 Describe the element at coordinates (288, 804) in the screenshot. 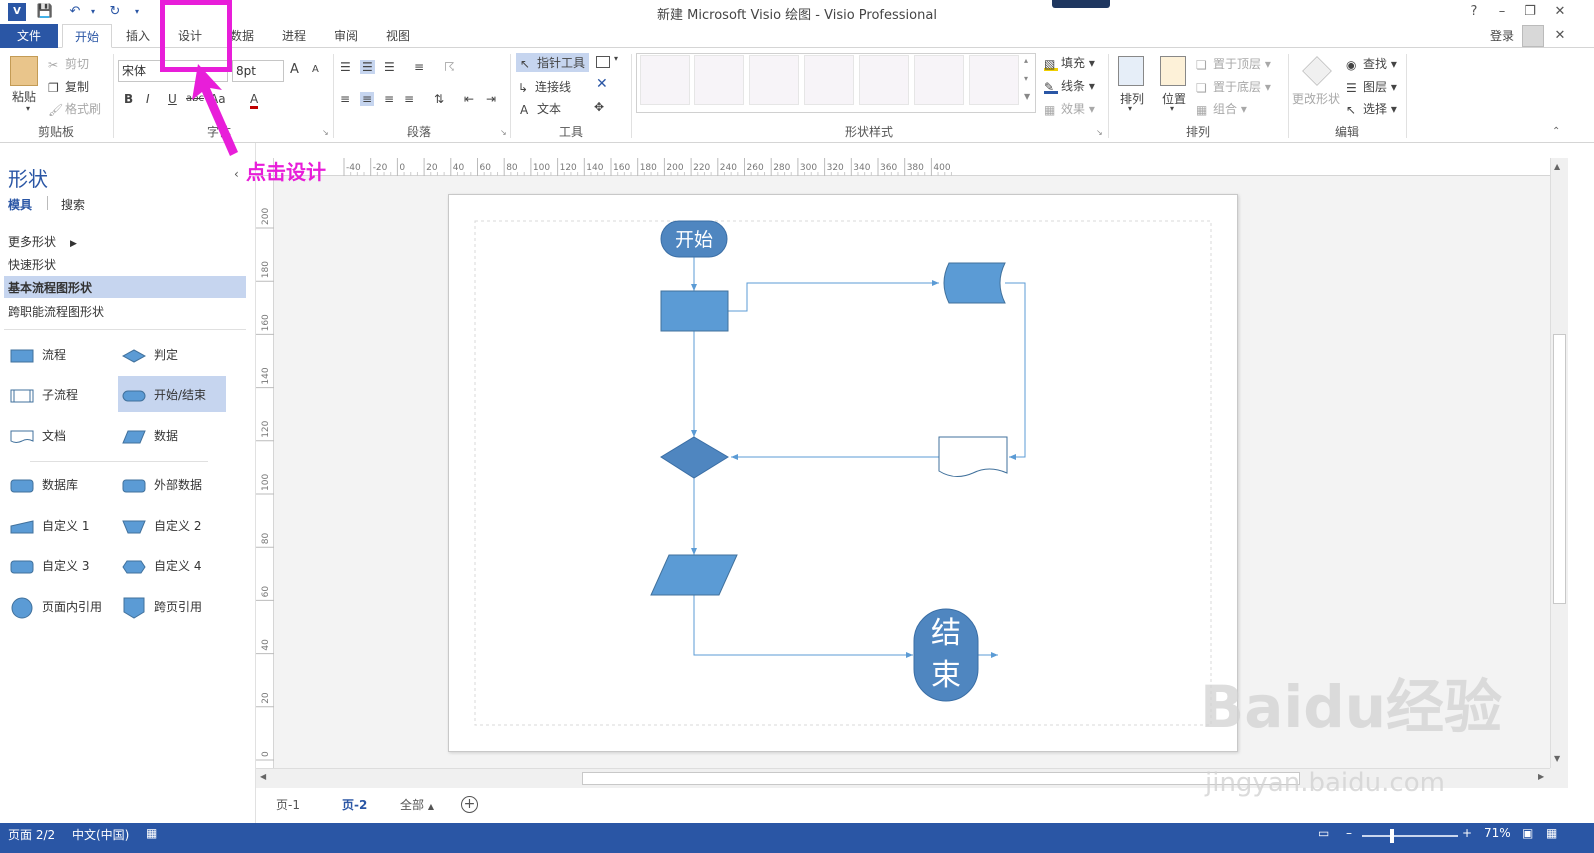

I see `page-tab-1: 页-1` at that location.